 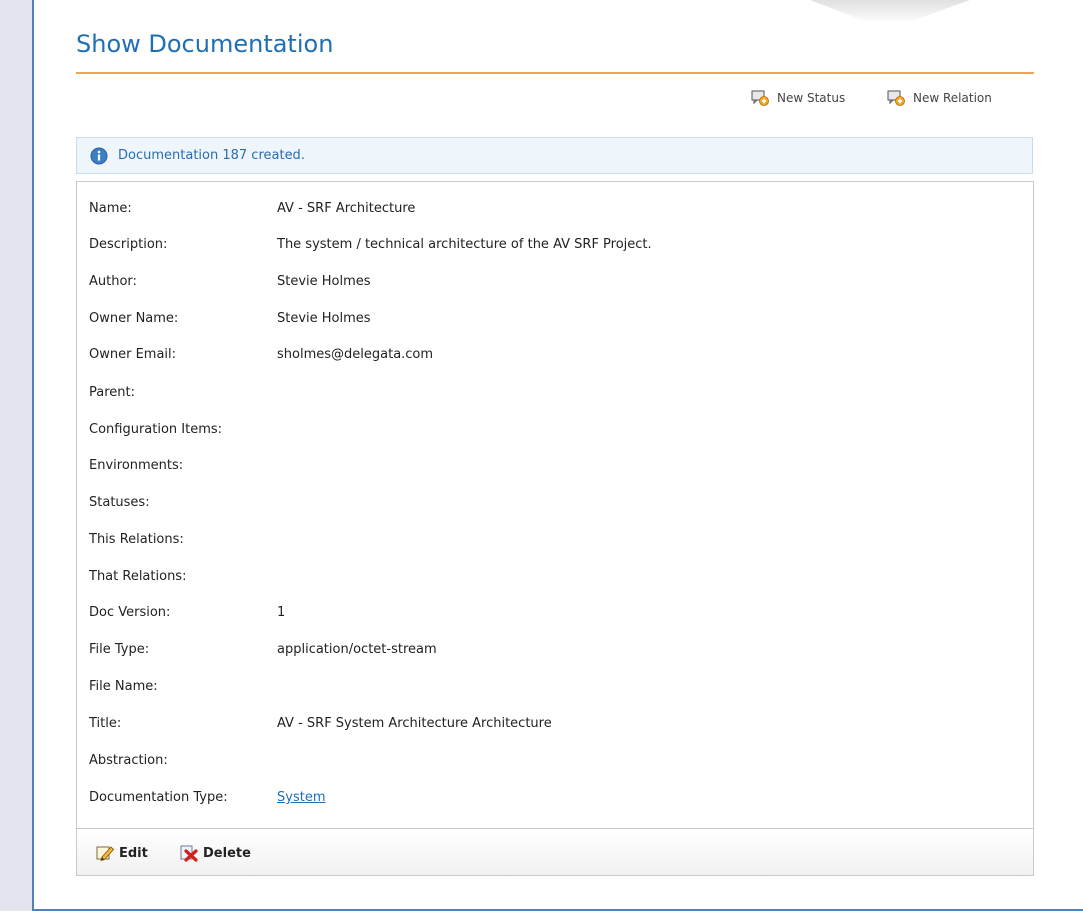 I want to click on new-status-label: New Status, so click(x=811, y=98).